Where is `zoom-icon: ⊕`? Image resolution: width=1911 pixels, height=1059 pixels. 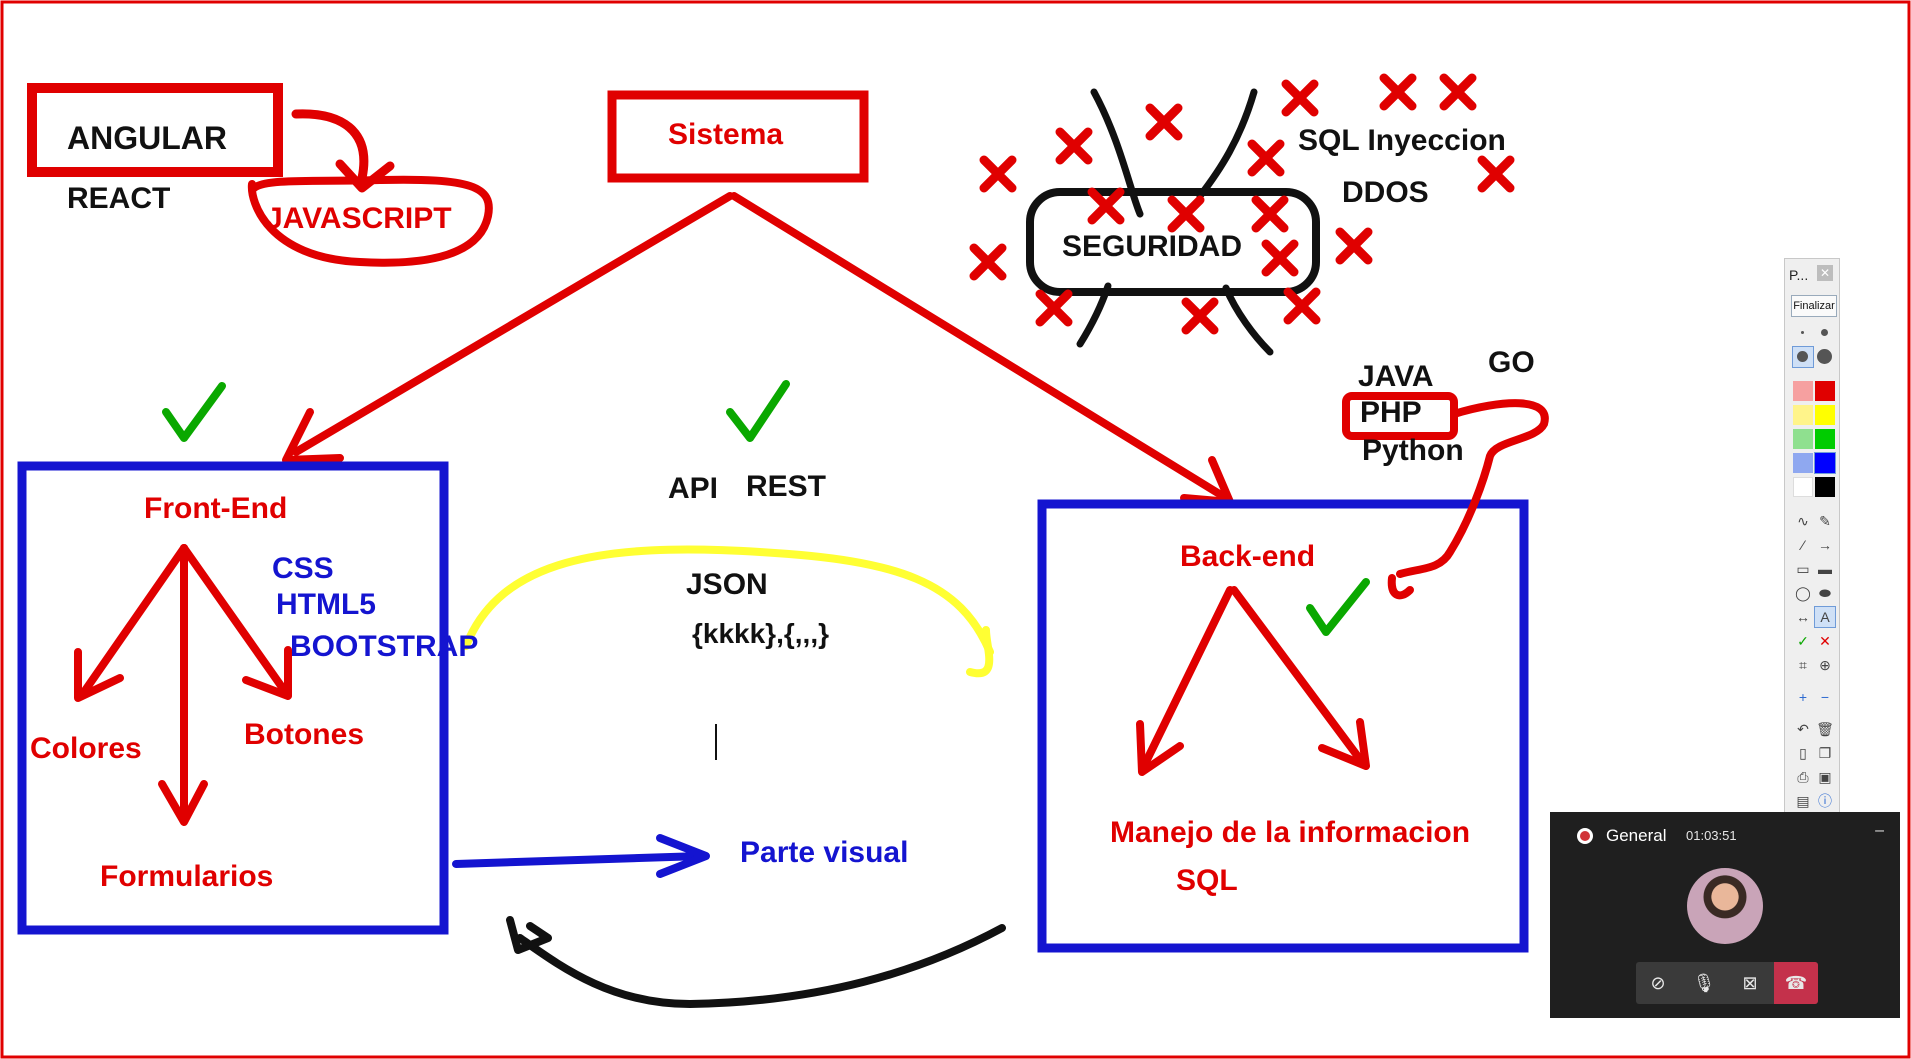
zoom-icon: ⊕ is located at coordinates (1825, 665).